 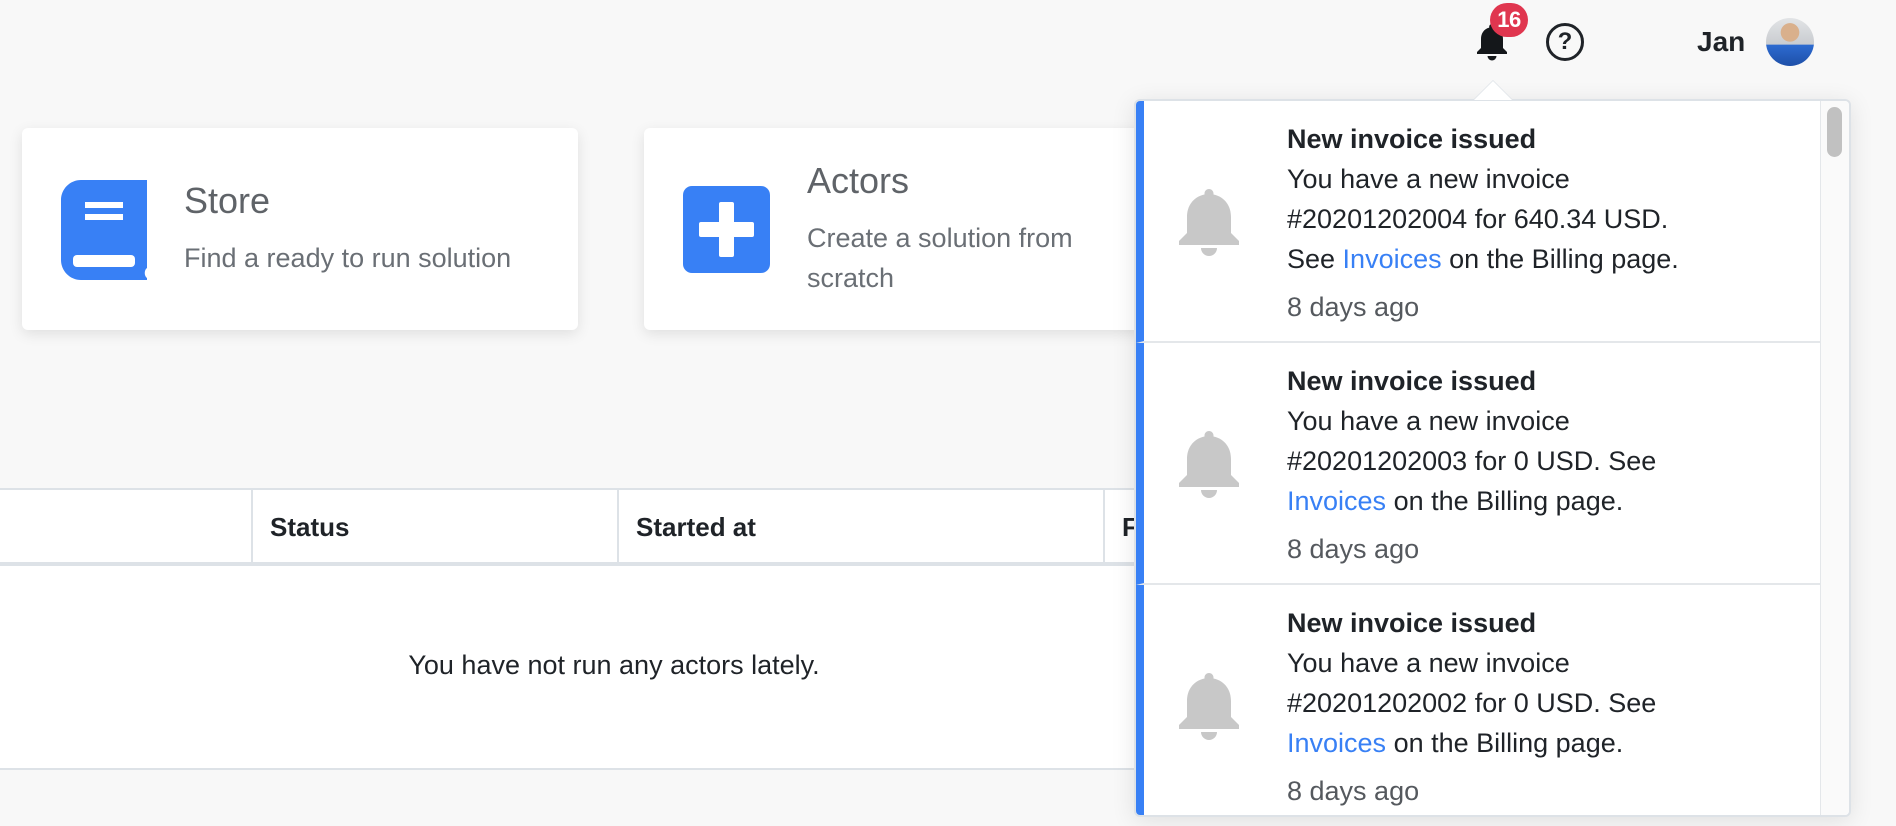 What do you see at coordinates (227, 200) in the screenshot?
I see `store-card-title: Store` at bounding box center [227, 200].